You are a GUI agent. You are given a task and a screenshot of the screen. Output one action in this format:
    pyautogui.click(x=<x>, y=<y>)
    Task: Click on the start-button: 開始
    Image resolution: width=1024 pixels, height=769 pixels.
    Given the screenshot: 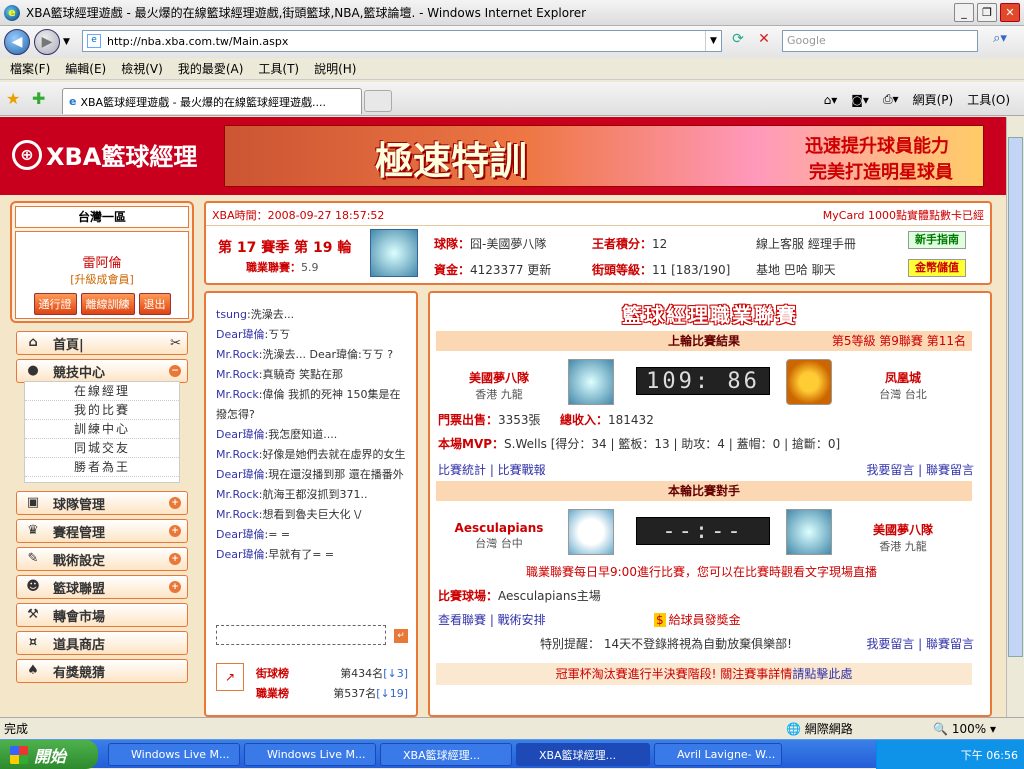 What is the action you would take?
    pyautogui.click(x=49, y=754)
    